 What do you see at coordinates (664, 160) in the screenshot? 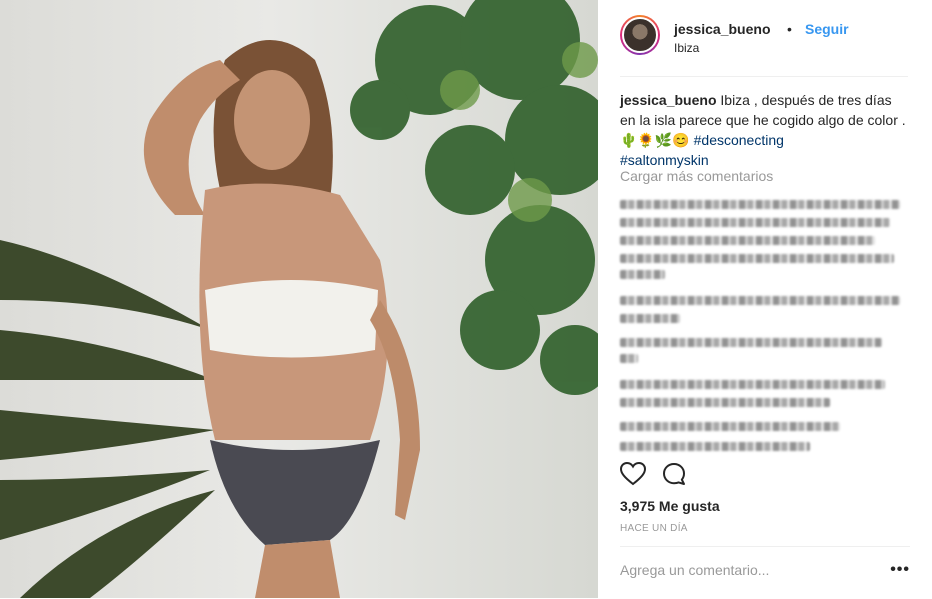
I see `hashtag-link: #saltonmyskin` at bounding box center [664, 160].